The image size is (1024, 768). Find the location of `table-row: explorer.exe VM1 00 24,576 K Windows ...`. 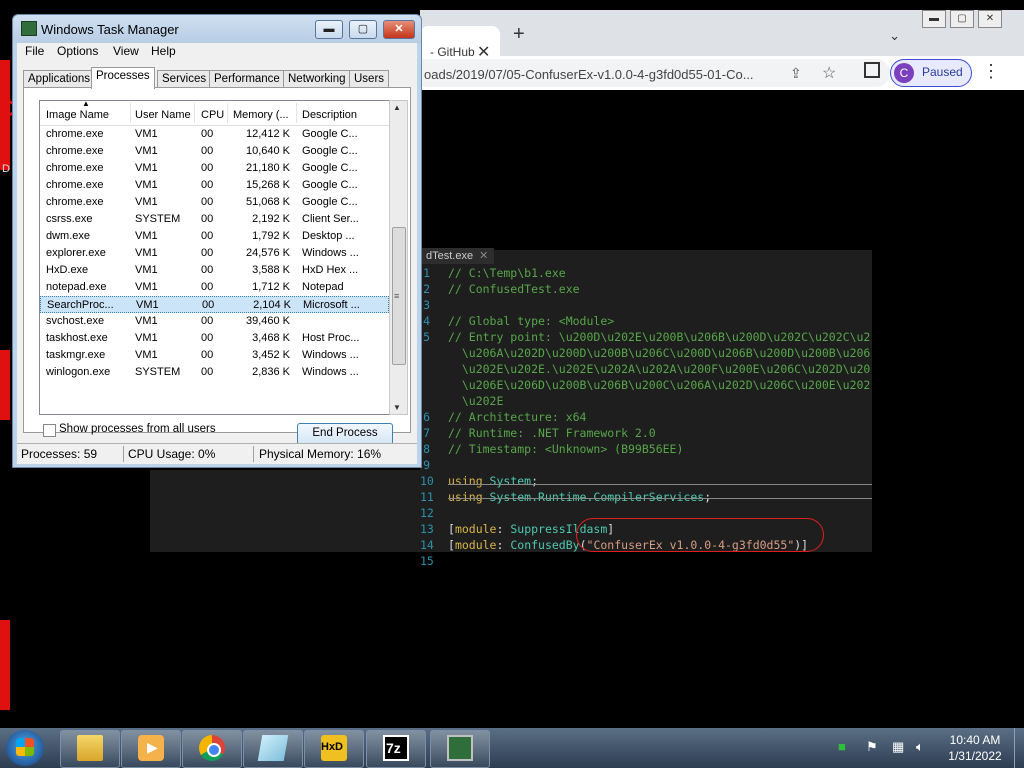

table-row: explorer.exe VM1 00 24,576 K Windows ... is located at coordinates (214, 253).